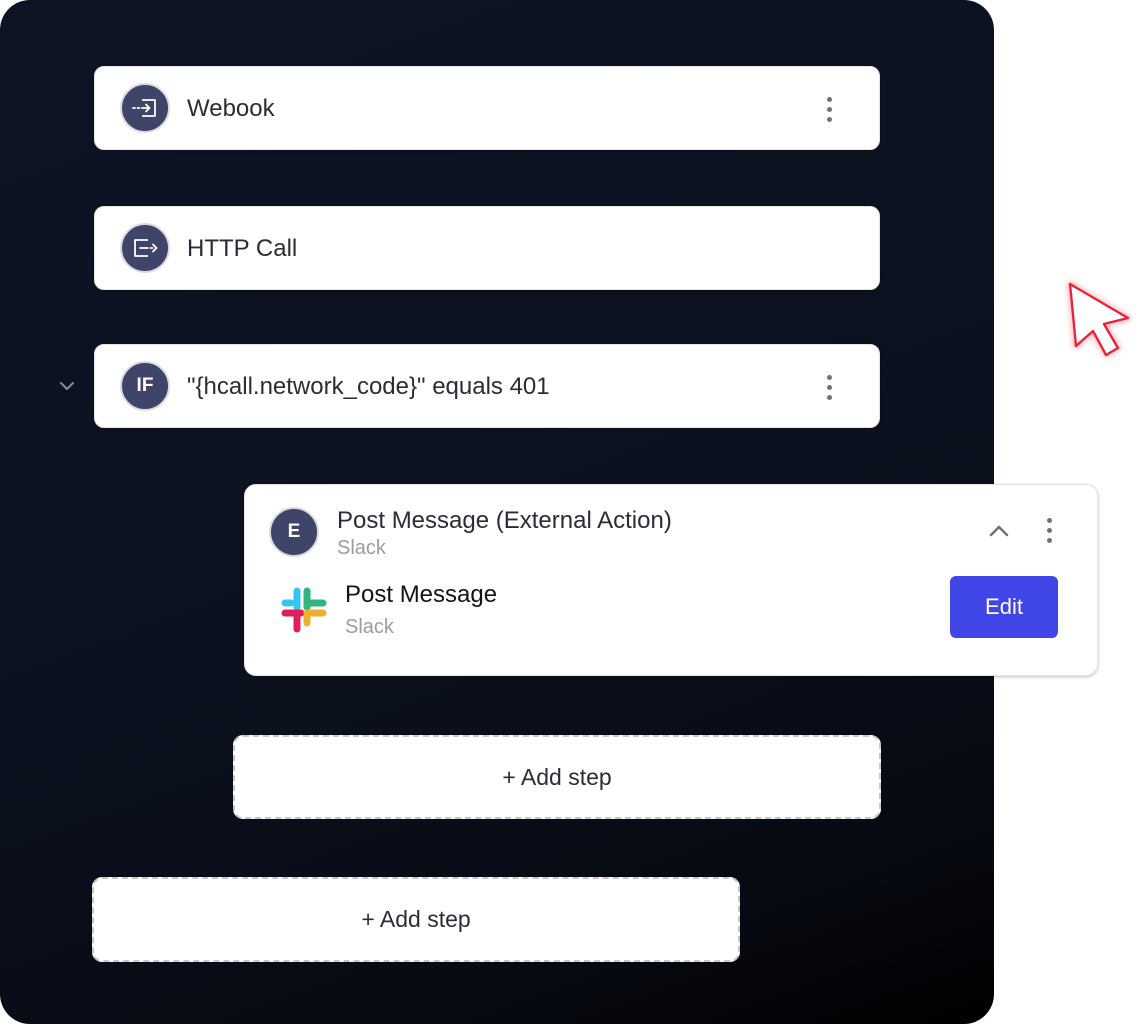 Image resolution: width=1142 pixels, height=1024 pixels. Describe the element at coordinates (1004, 607) in the screenshot. I see `edit-button: Edit` at that location.